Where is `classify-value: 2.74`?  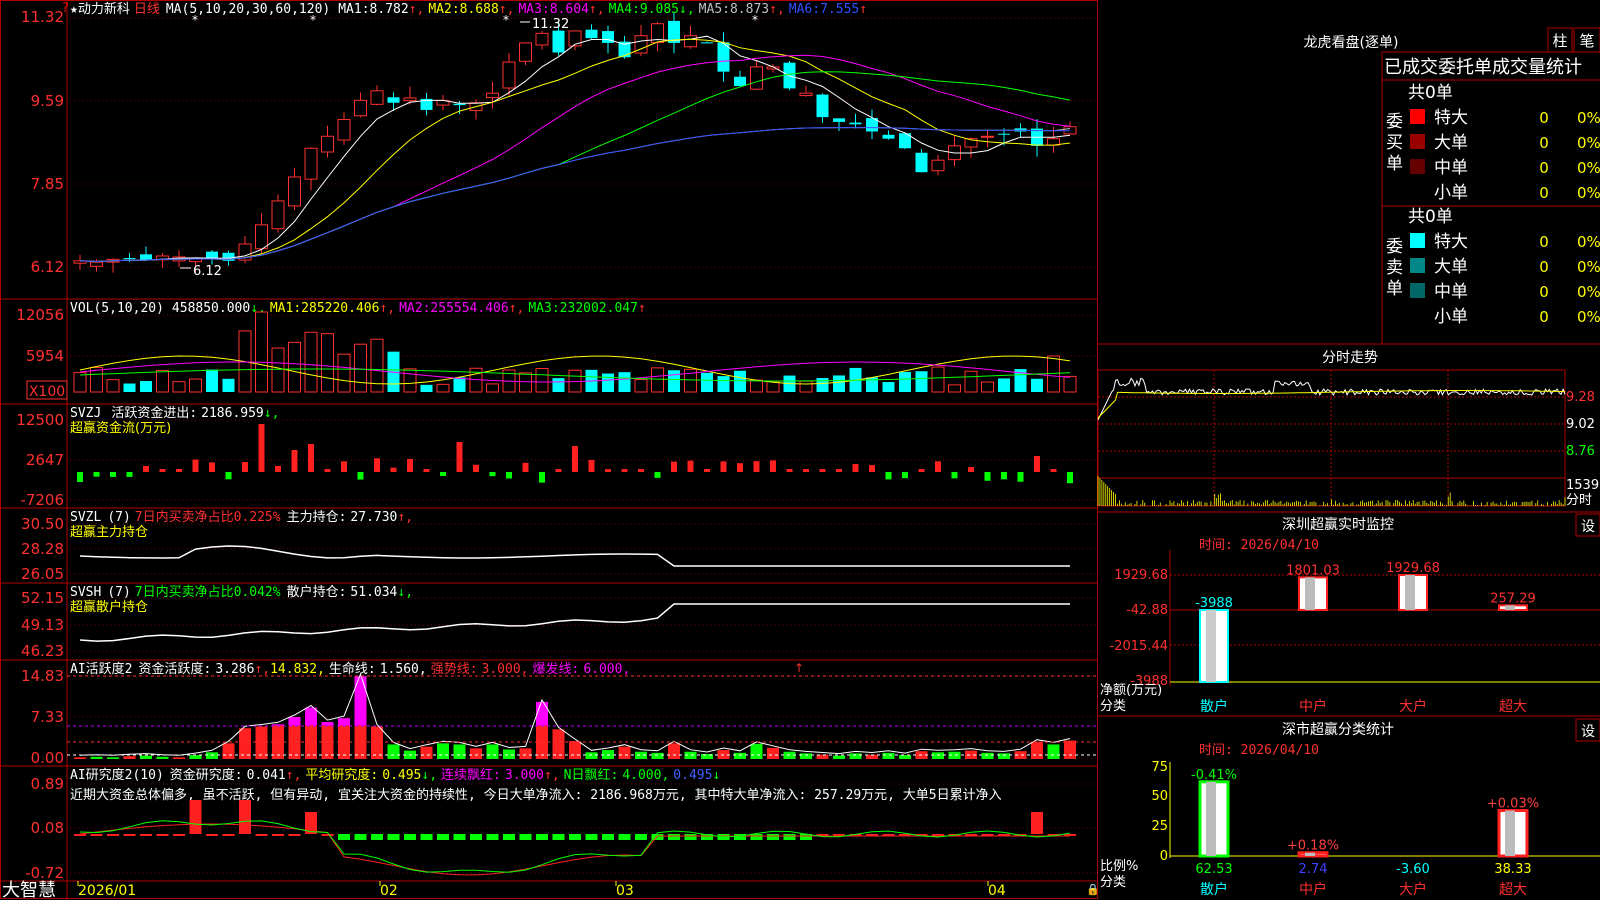
classify-value: 2.74 is located at coordinates (1313, 869).